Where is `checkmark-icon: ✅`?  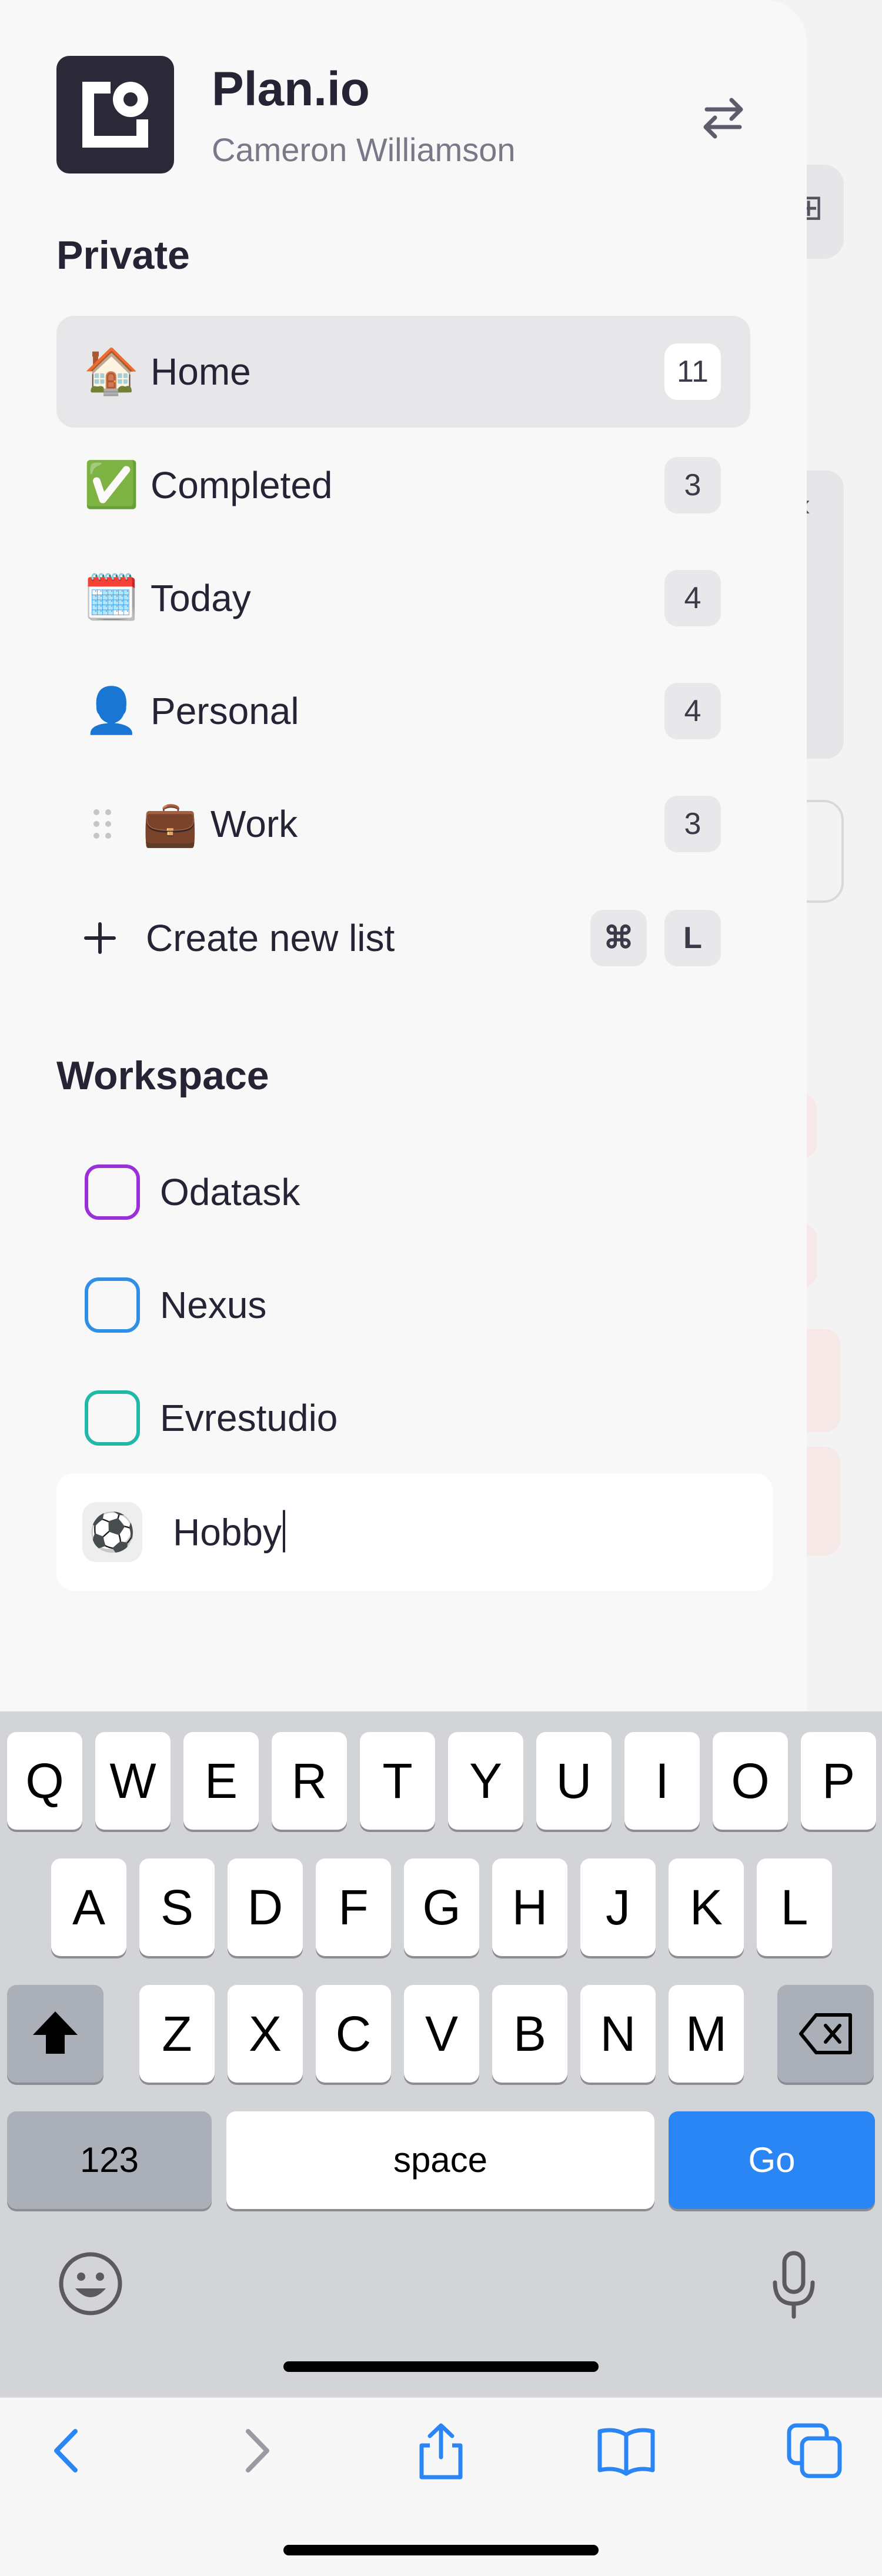
checkmark-icon: ✅ is located at coordinates (111, 485).